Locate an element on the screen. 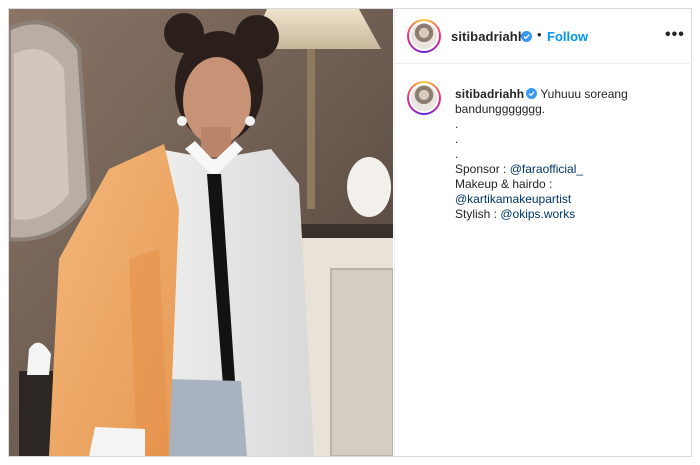  stylish-mention-link: @okips.works is located at coordinates (537, 214).